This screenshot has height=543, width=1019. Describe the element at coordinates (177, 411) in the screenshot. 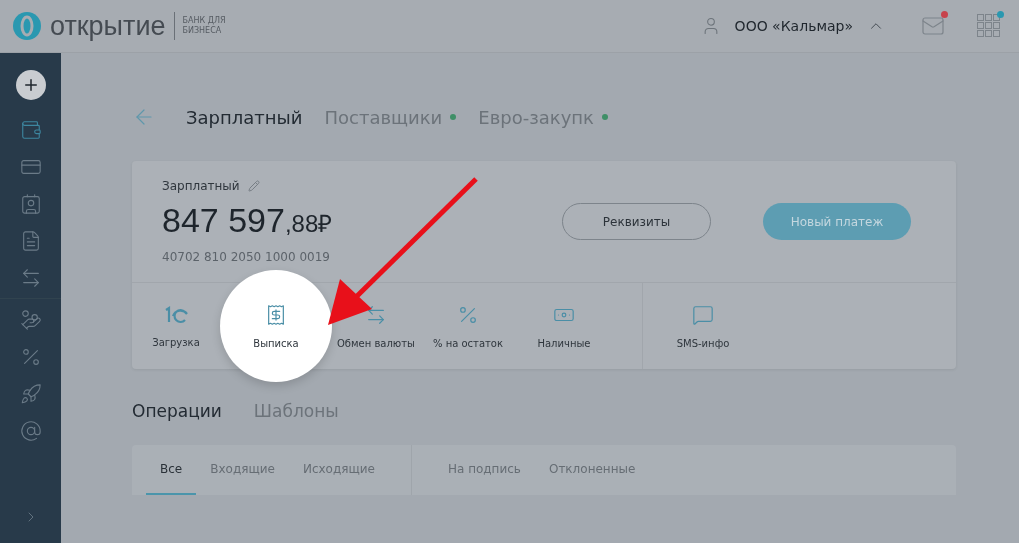

I see `section-tab: Операции` at that location.